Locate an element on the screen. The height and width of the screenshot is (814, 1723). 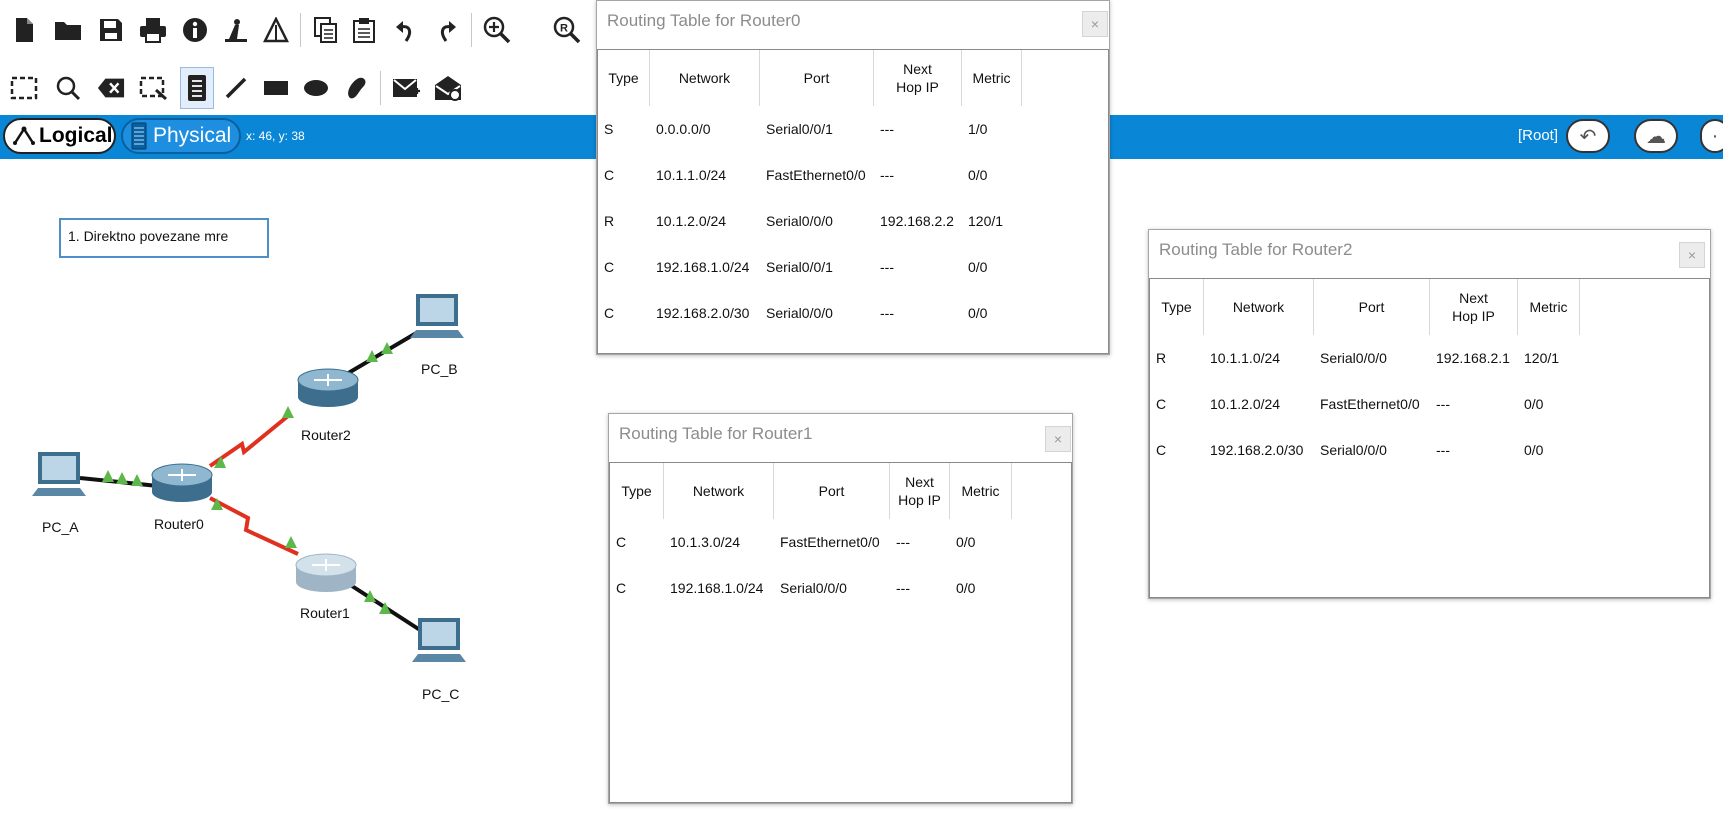
cell-metric: 1/0 is located at coordinates (978, 129).